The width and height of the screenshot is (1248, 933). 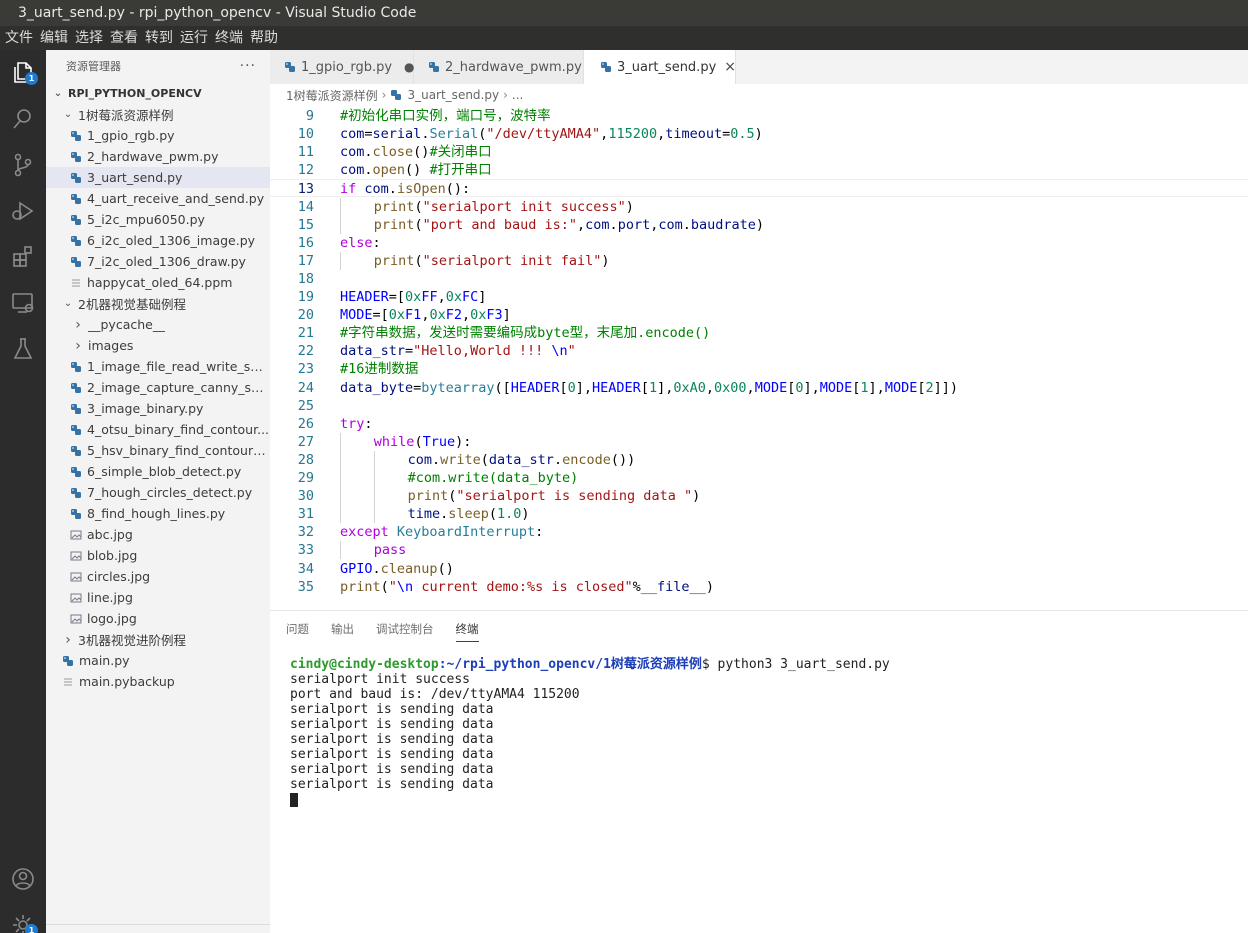 What do you see at coordinates (499, 67) in the screenshot?
I see `editor-tab: 2_hardwave_pwm.py` at bounding box center [499, 67].